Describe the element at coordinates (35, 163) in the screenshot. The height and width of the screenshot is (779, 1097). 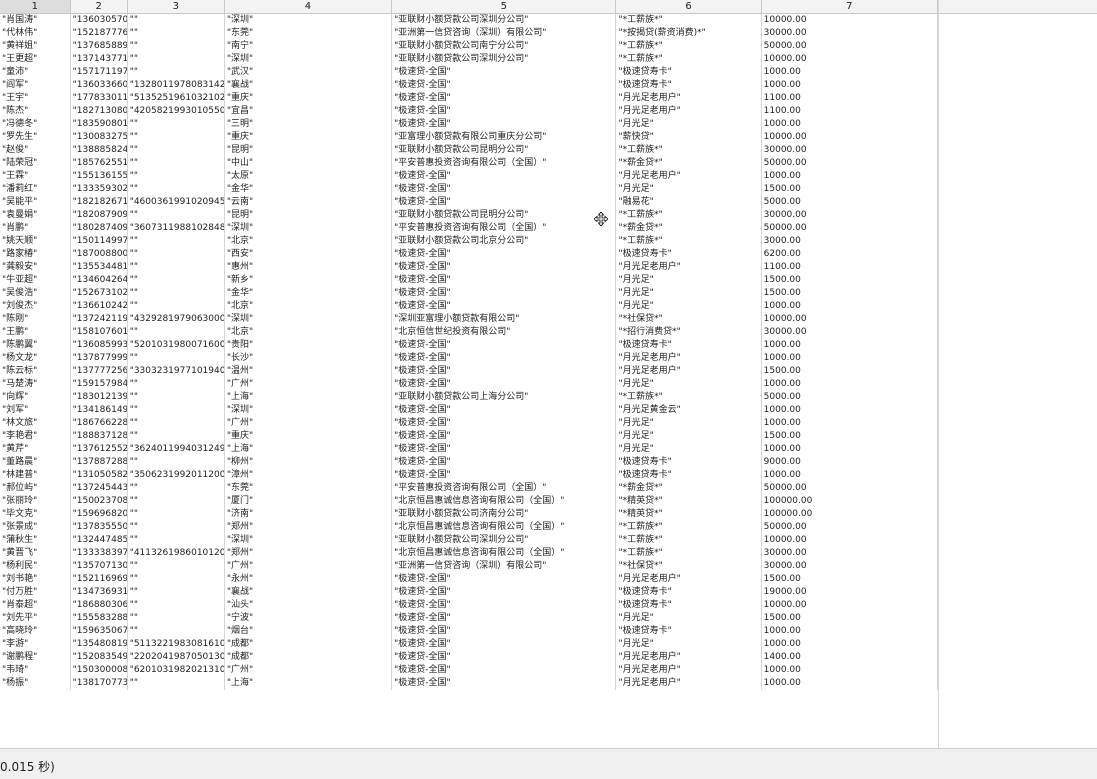
I see `table-cell: "陆荣冠"` at that location.